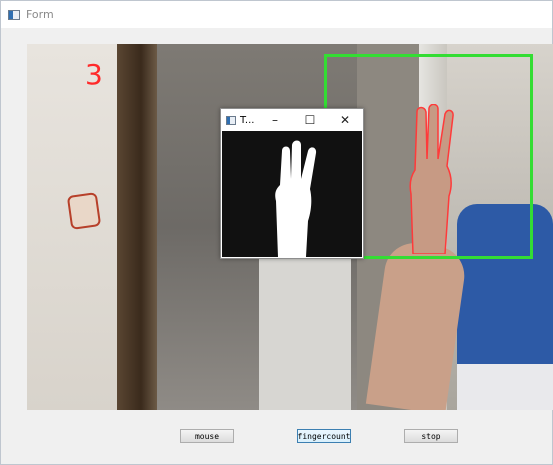  Describe the element at coordinates (296, 198) in the screenshot. I see `hand-mask-shape` at that location.